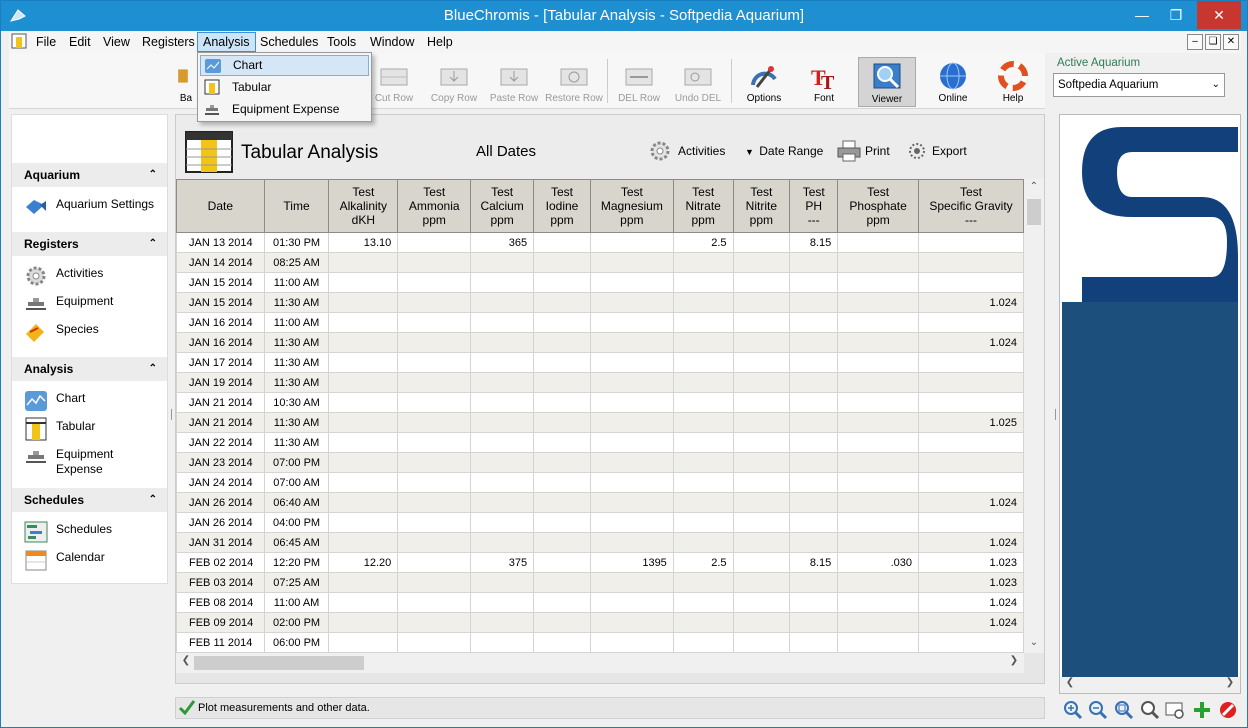 This screenshot has height=728, width=1248. I want to click on column-header: Test Iodine ppm, so click(562, 206).